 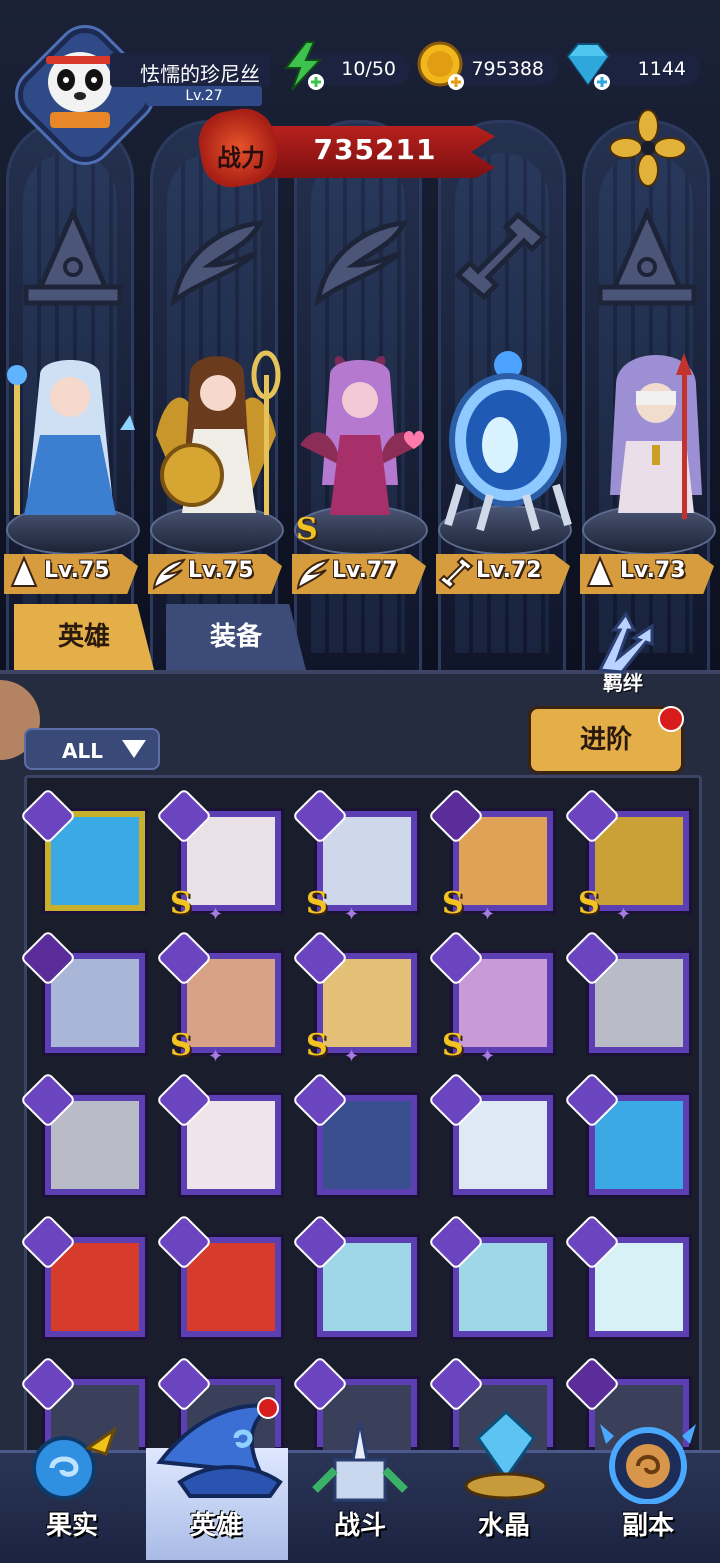 What do you see at coordinates (241, 158) in the screenshot?
I see `power-label: 战力` at bounding box center [241, 158].